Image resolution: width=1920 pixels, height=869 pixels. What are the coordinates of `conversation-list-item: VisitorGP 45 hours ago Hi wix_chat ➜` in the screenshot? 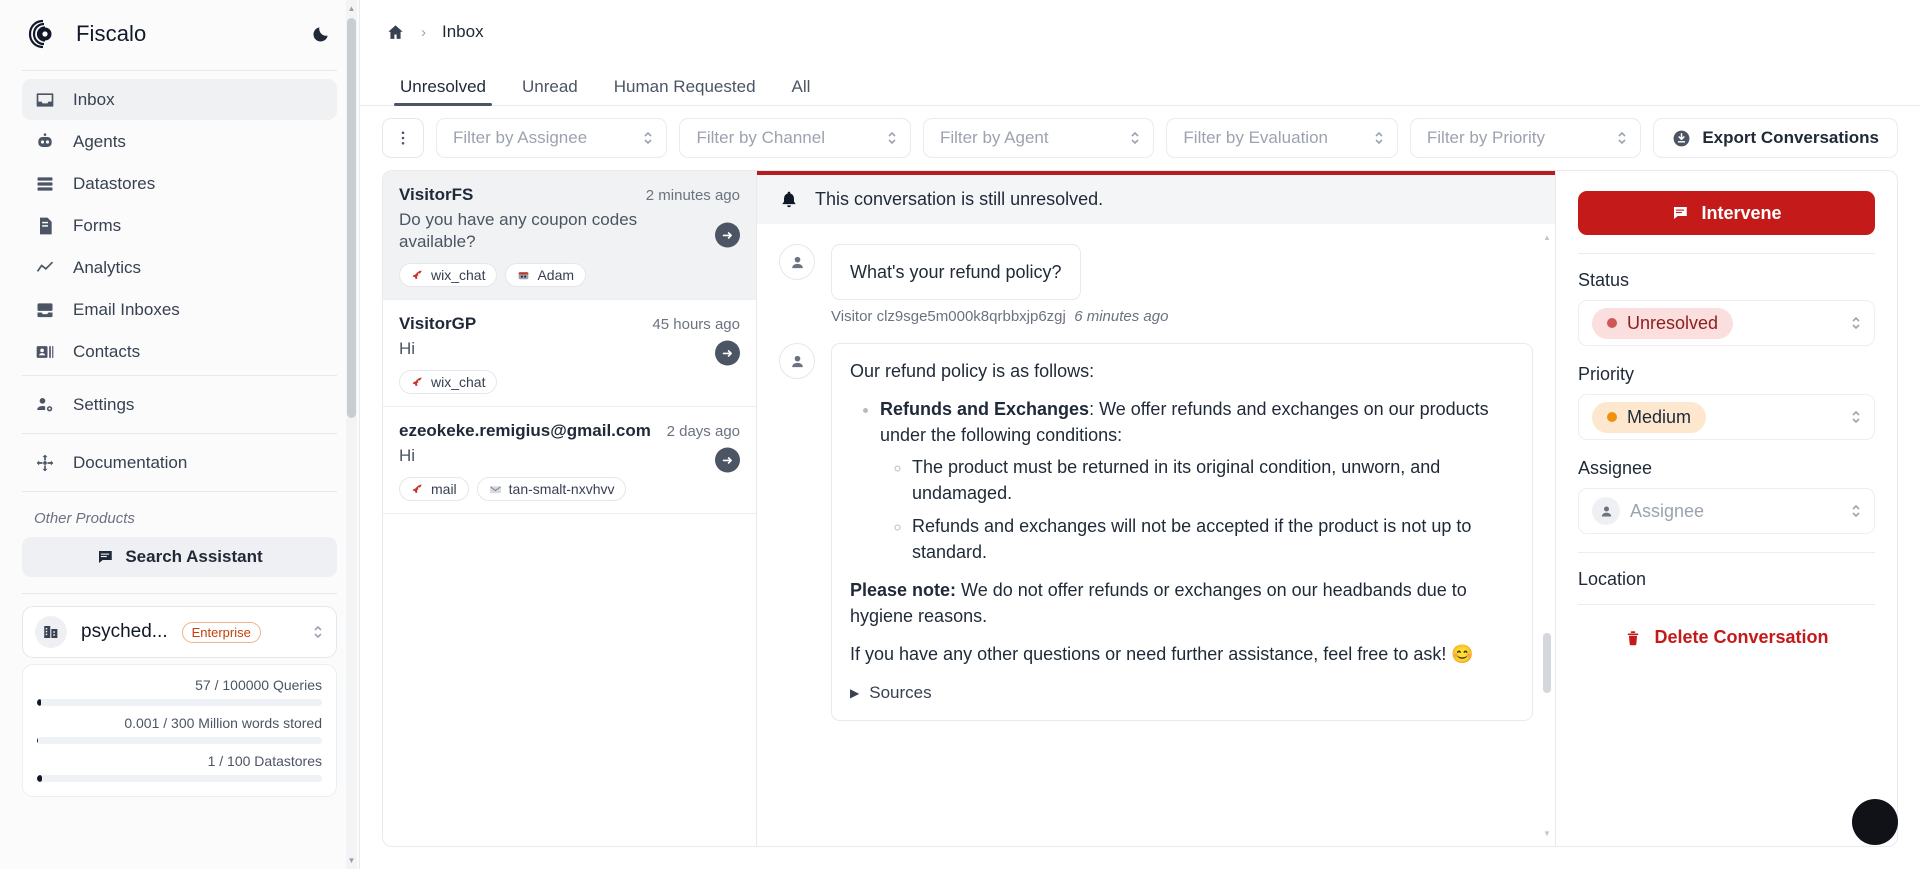 It's located at (569, 354).